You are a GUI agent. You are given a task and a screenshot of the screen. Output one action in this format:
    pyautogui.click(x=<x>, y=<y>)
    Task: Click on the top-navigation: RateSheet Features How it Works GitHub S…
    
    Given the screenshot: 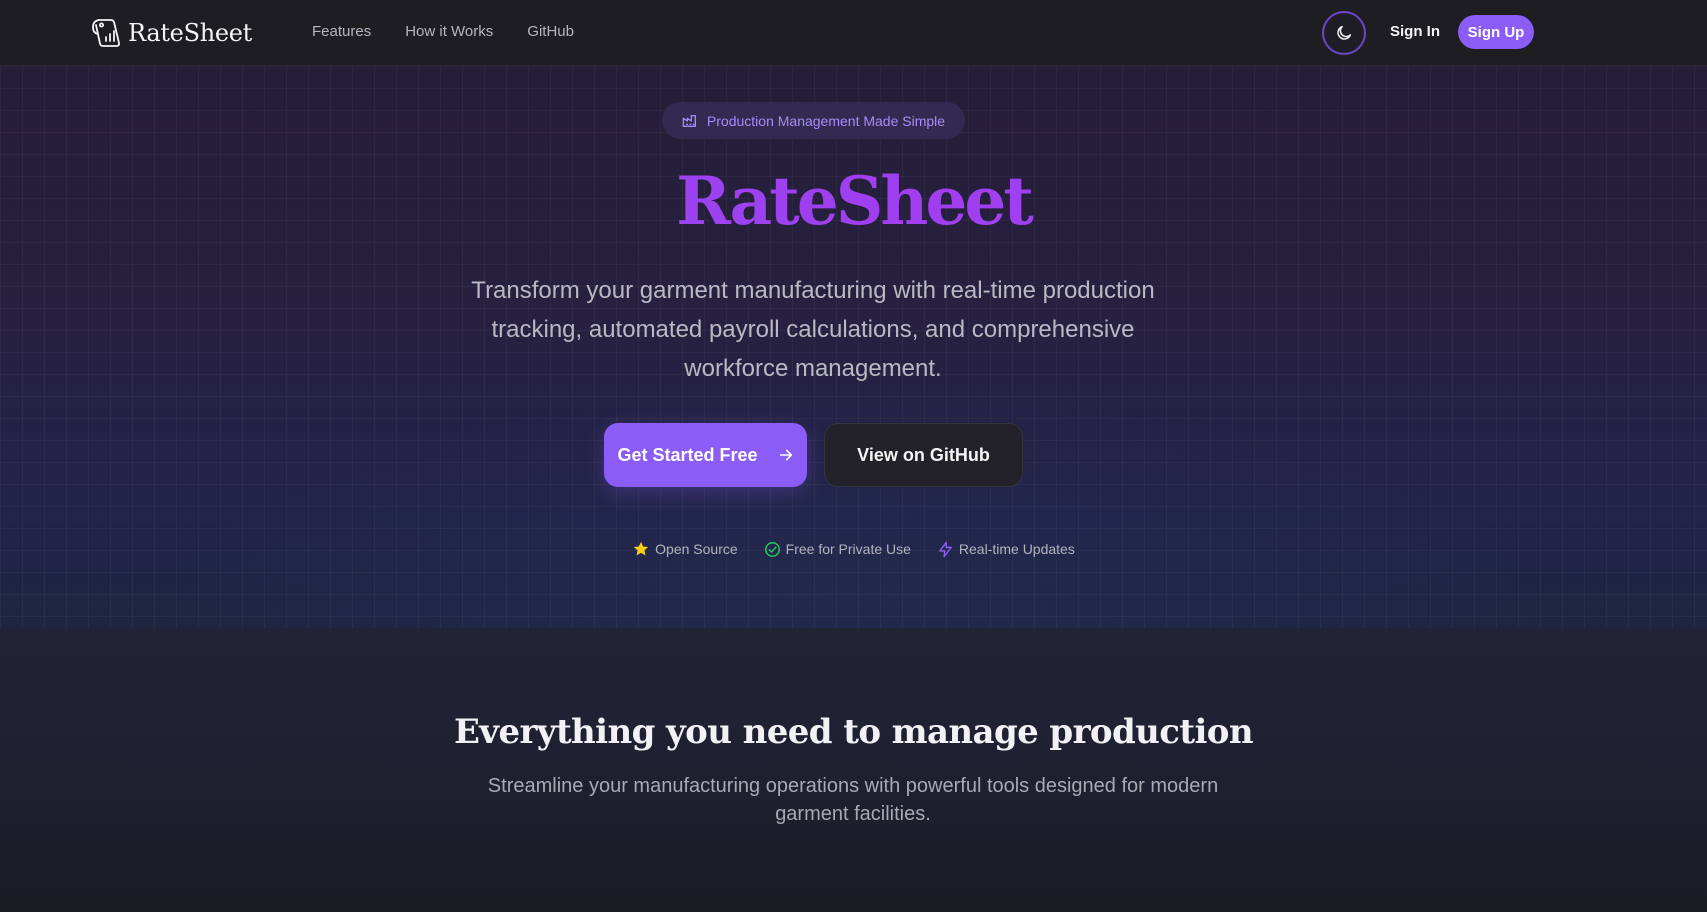 What is the action you would take?
    pyautogui.click(x=853, y=33)
    